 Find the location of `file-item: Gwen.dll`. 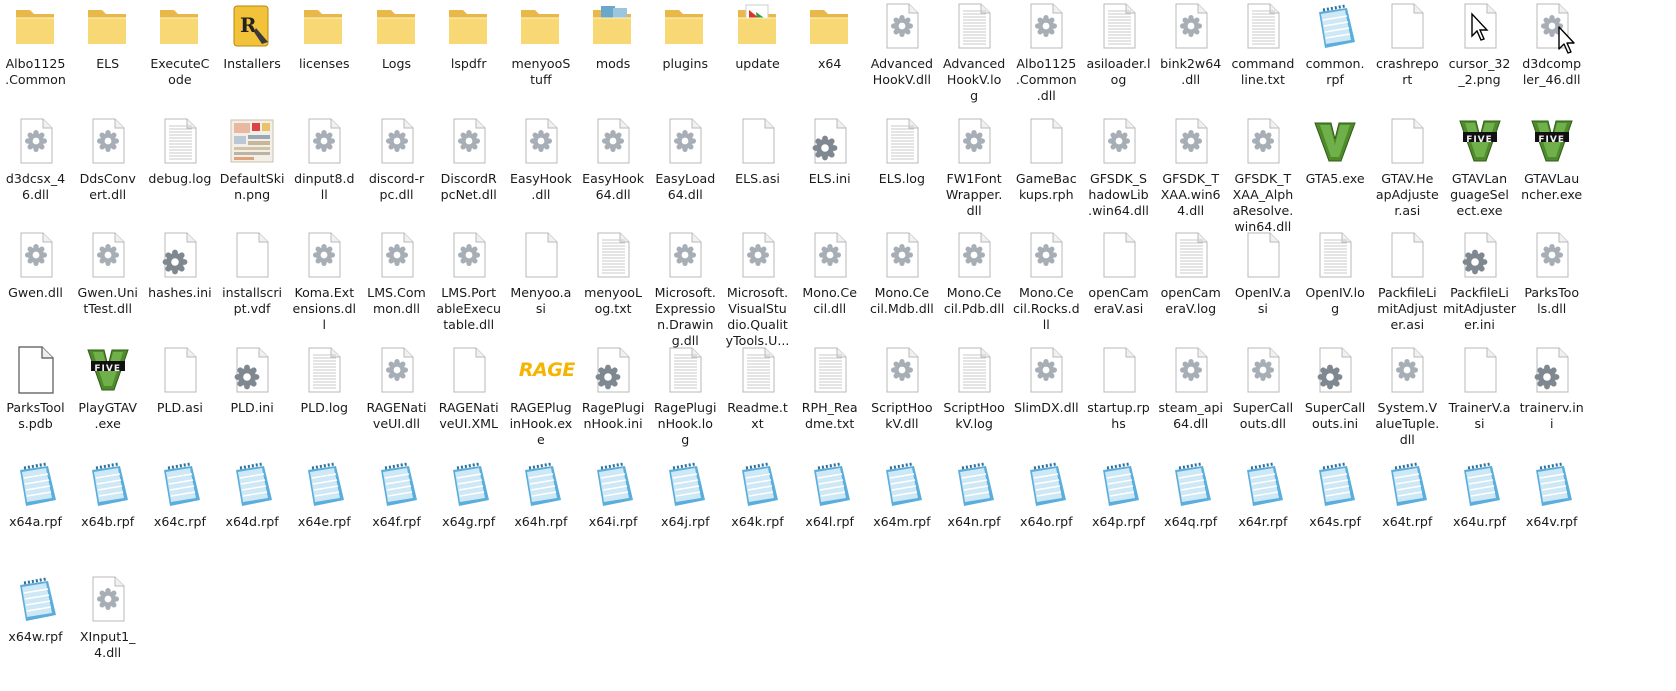

file-item: Gwen.dll is located at coordinates (37, 283).